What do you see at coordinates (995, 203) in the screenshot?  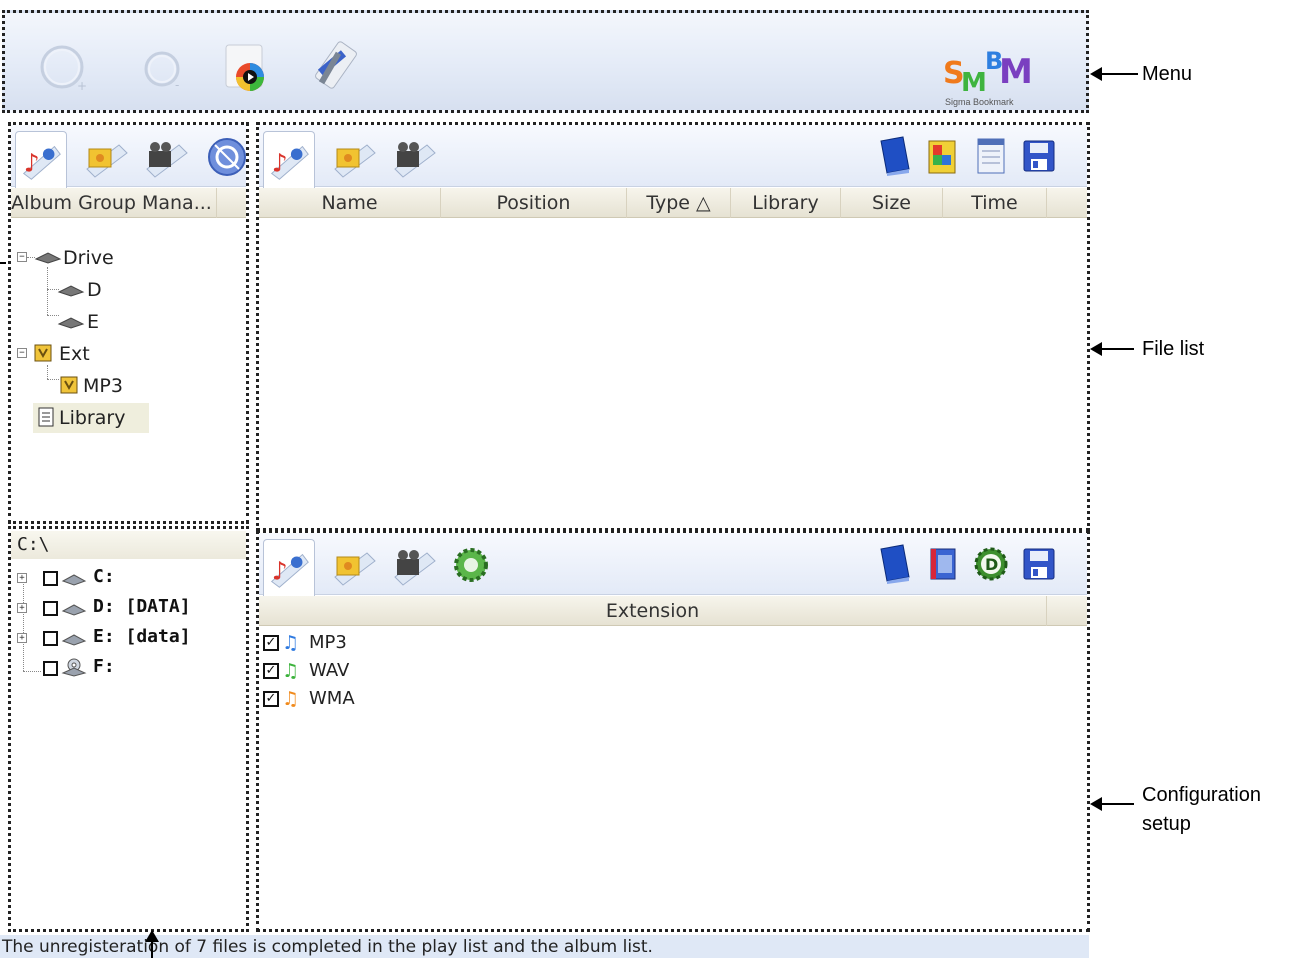 I see `column-time: Time` at bounding box center [995, 203].